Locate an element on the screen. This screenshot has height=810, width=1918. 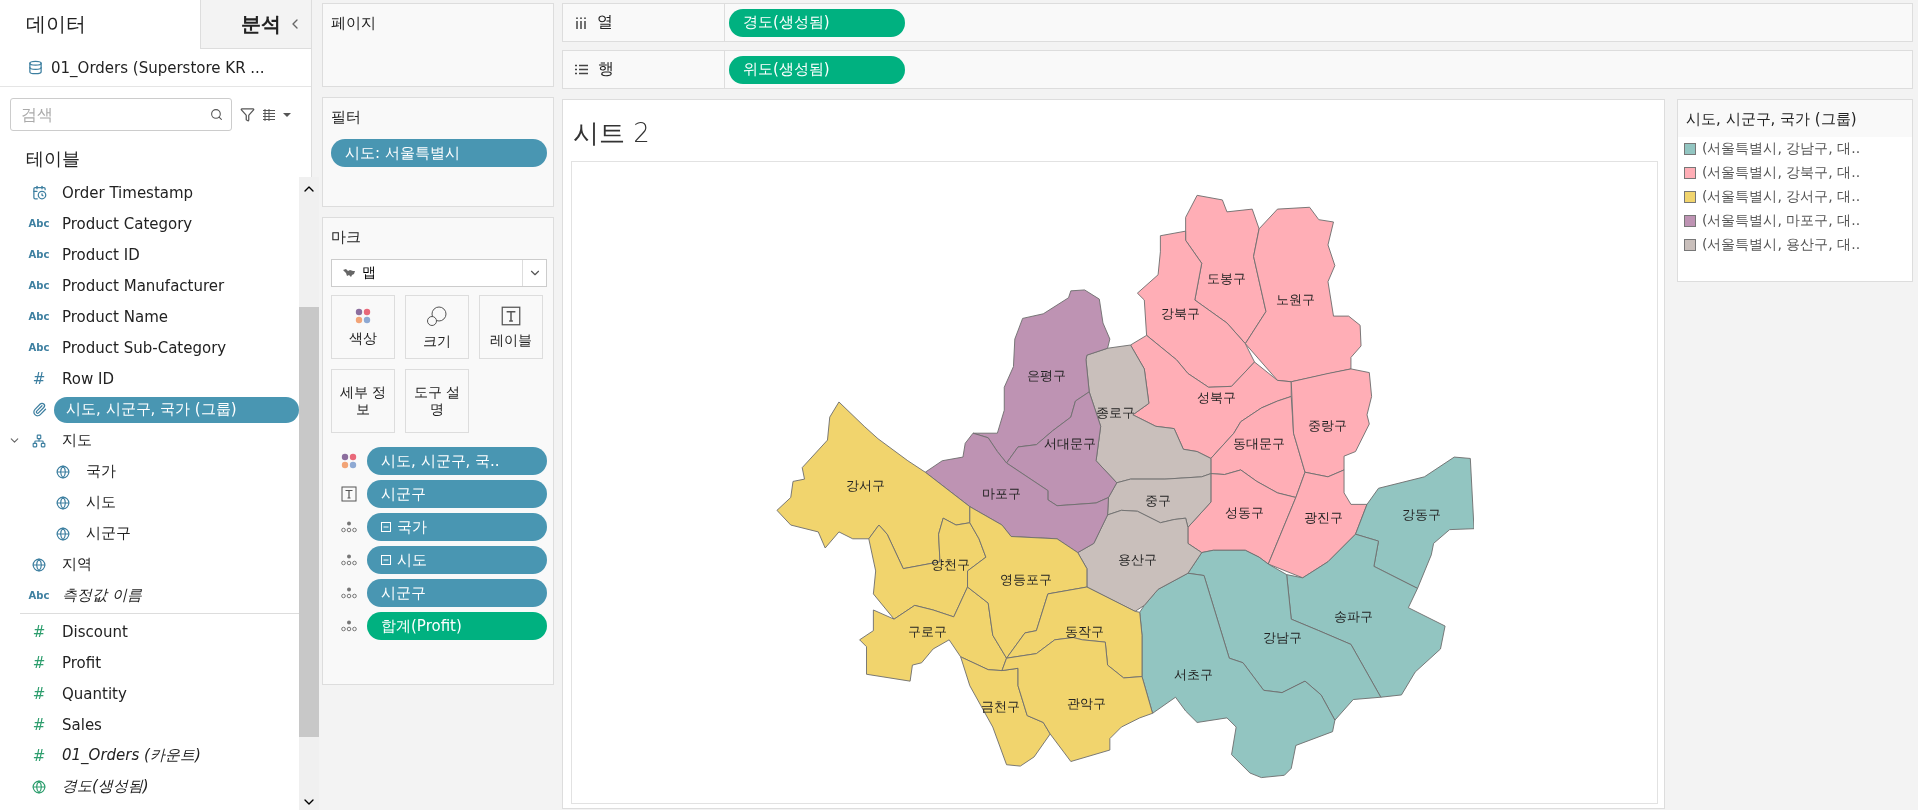
section-heading: 테이블 is located at coordinates (53, 159).